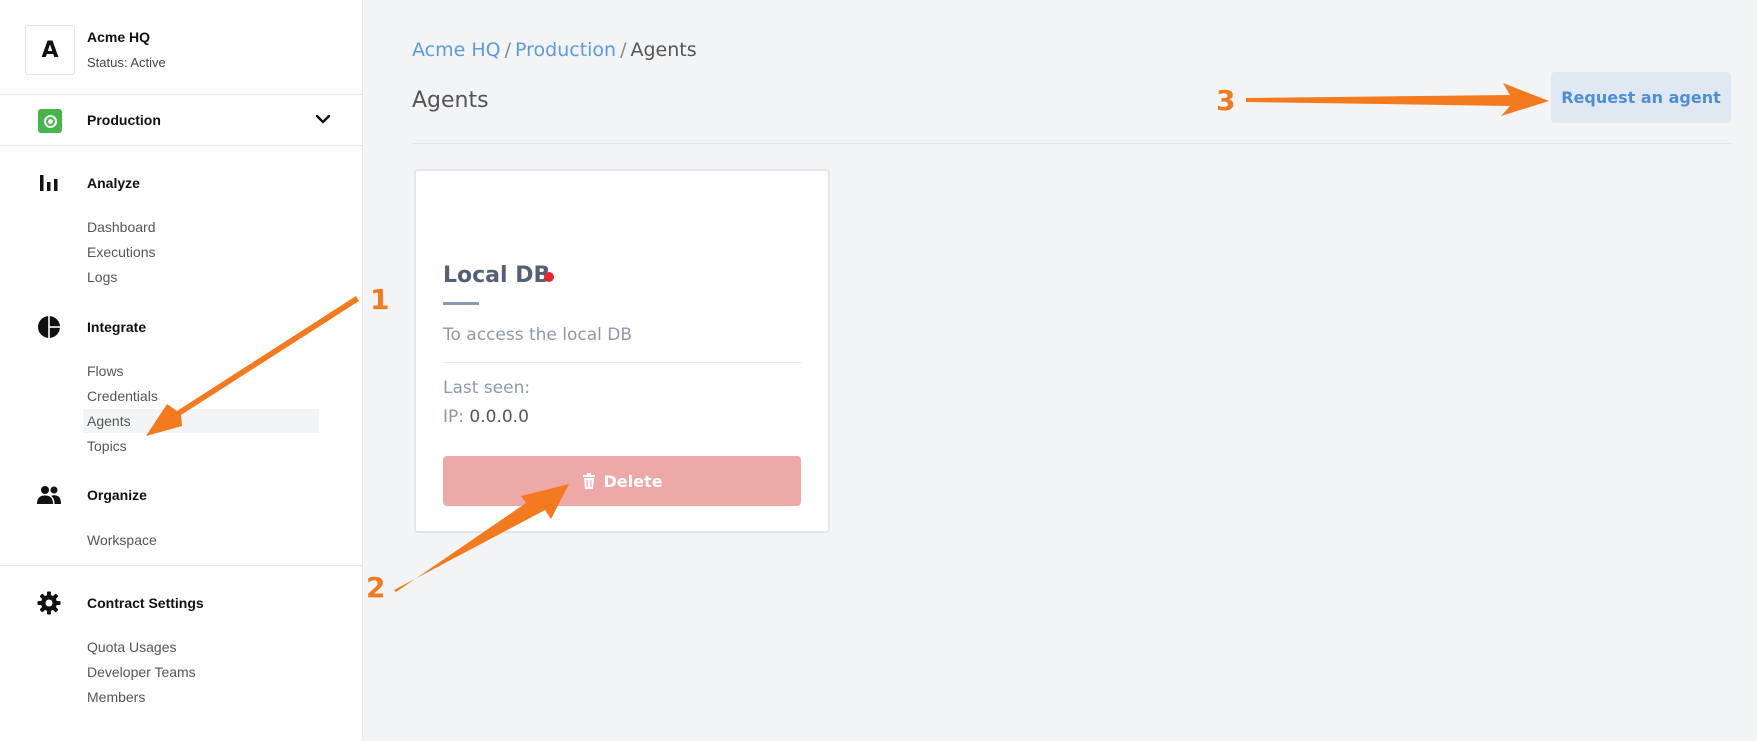 The width and height of the screenshot is (1757, 741). I want to click on bar-chart-icon, so click(49, 183).